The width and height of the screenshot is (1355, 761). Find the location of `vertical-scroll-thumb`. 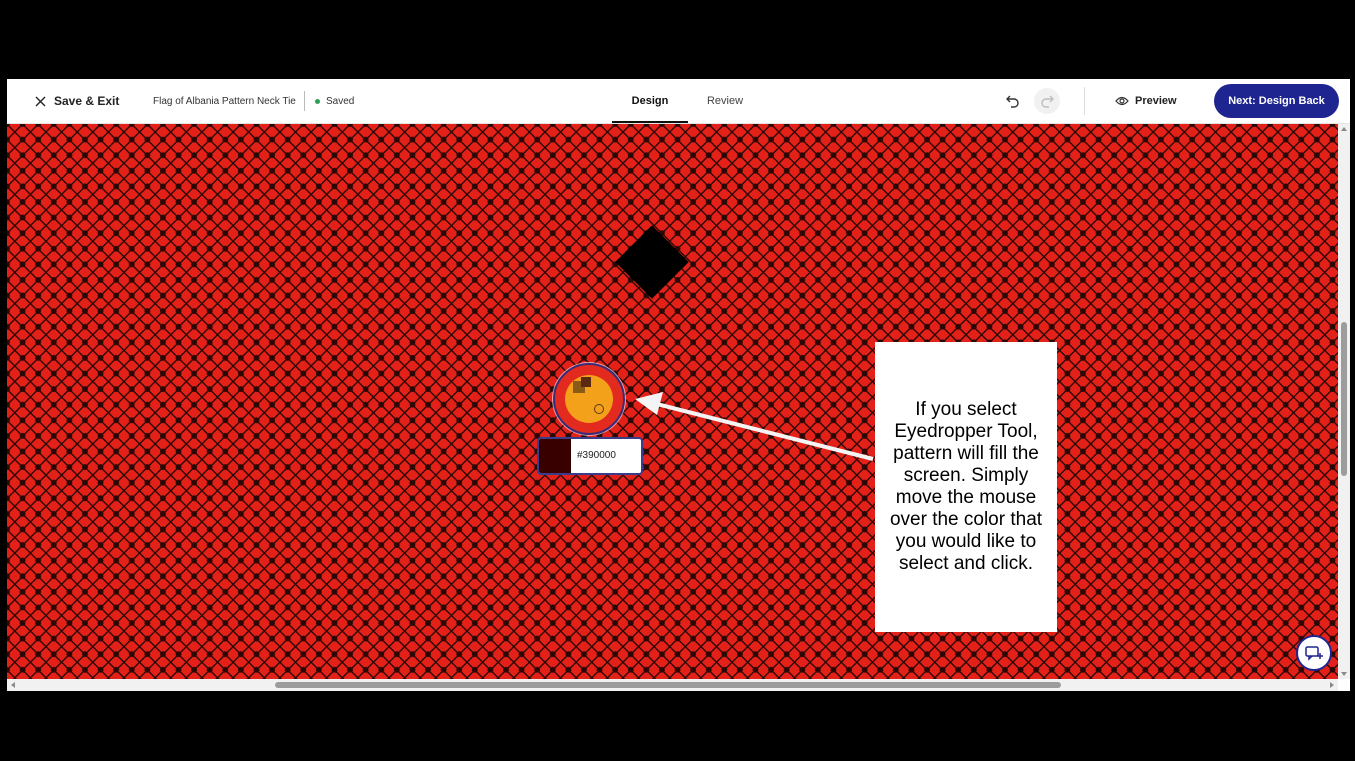

vertical-scroll-thumb is located at coordinates (1344, 399).